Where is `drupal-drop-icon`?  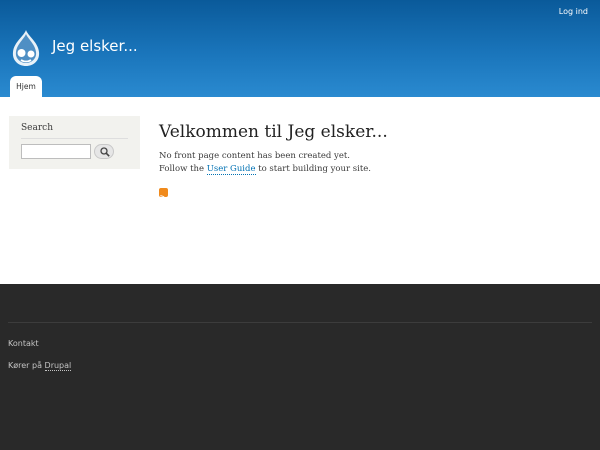 drupal-drop-icon is located at coordinates (26, 48).